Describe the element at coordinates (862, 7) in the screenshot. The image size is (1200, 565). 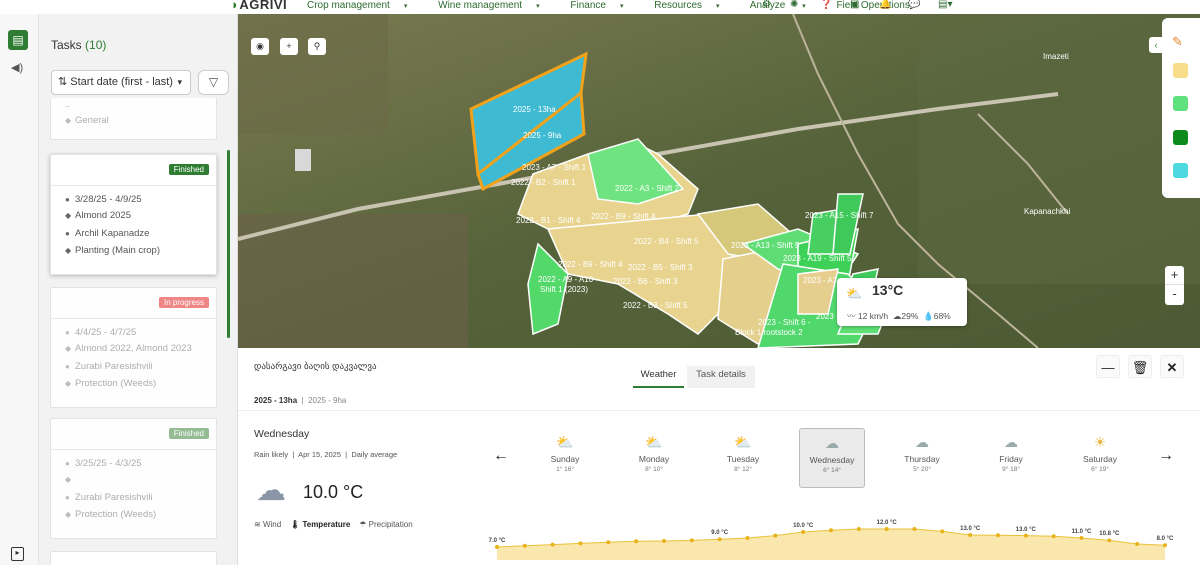
I see `top-icons: ⚙ ✺ ❓ ▣ 🔔 💬 ▤▾` at that location.